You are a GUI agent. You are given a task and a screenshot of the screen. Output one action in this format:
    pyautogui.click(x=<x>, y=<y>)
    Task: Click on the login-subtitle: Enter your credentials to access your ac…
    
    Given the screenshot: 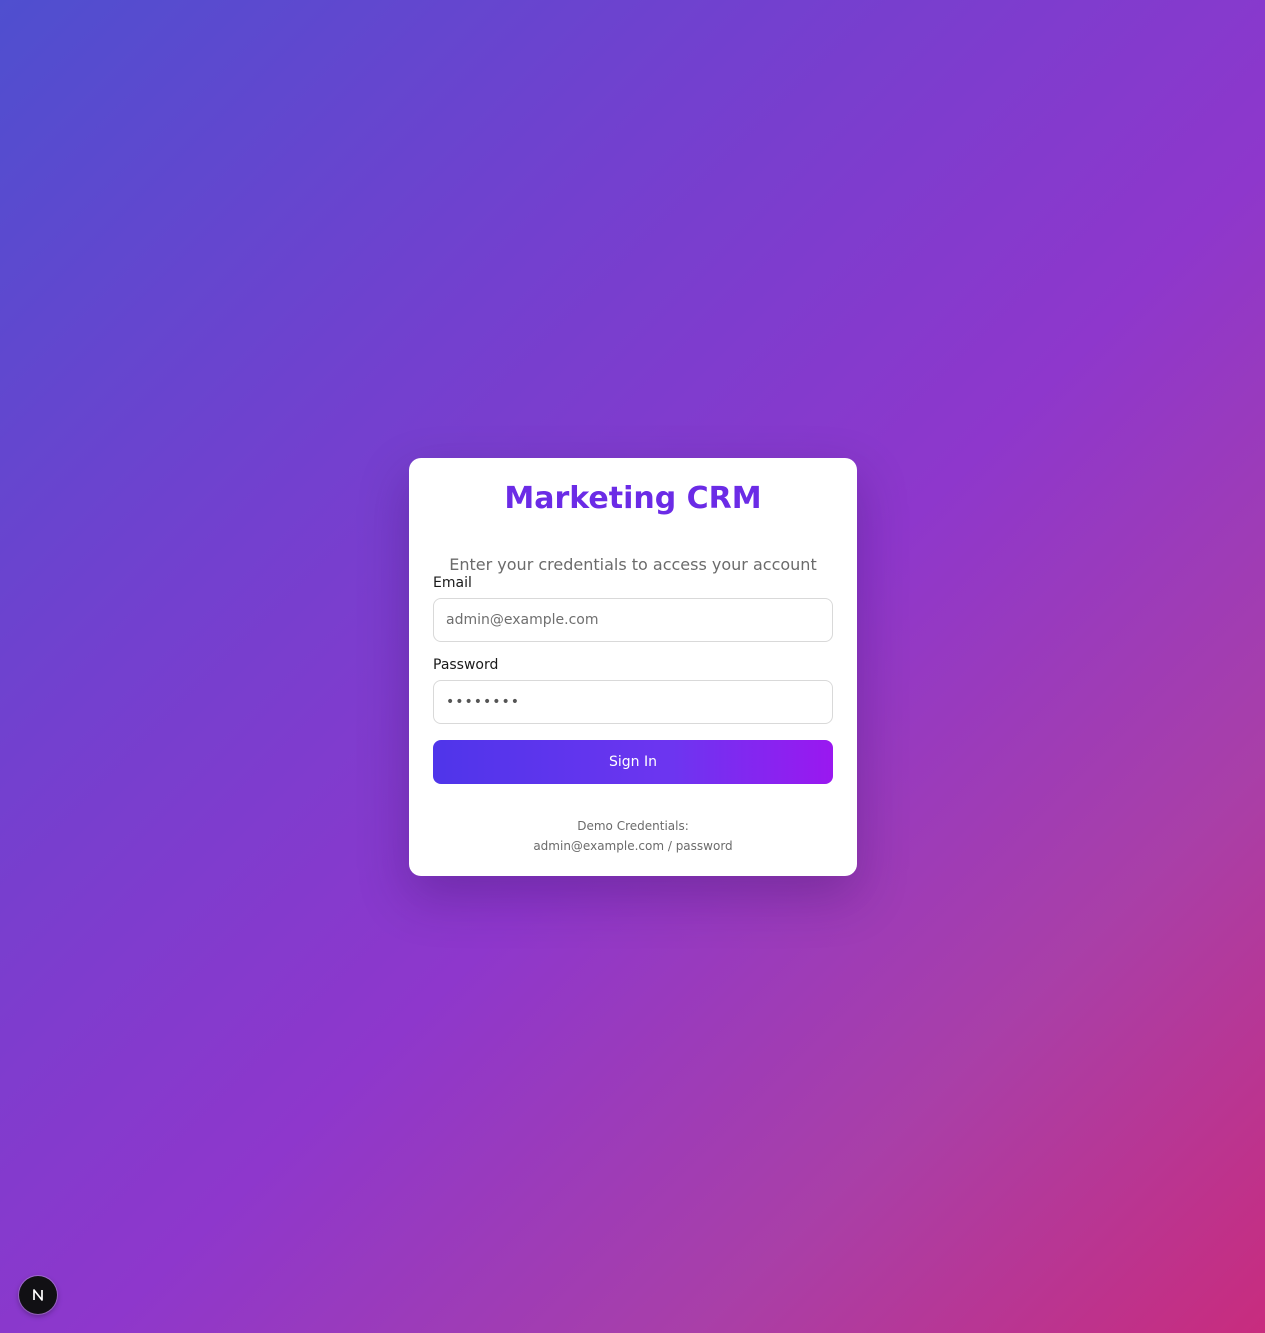 What is the action you would take?
    pyautogui.click(x=633, y=564)
    